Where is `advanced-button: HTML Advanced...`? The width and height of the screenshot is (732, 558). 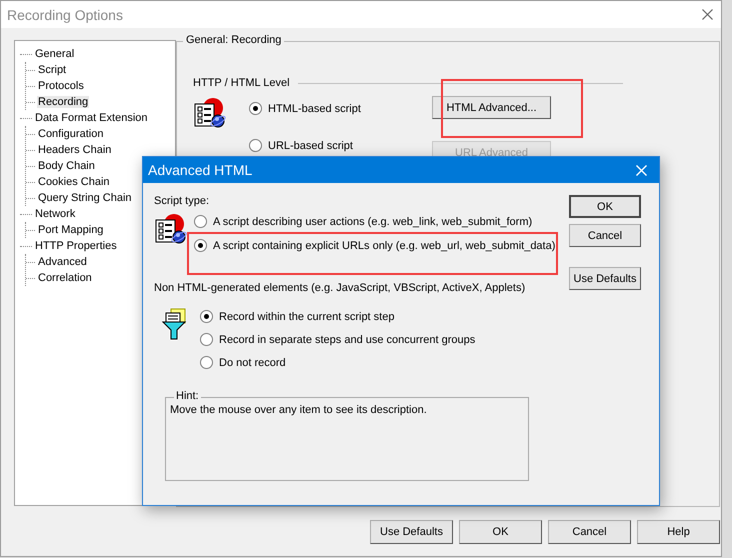
advanced-button: HTML Advanced... is located at coordinates (491, 107).